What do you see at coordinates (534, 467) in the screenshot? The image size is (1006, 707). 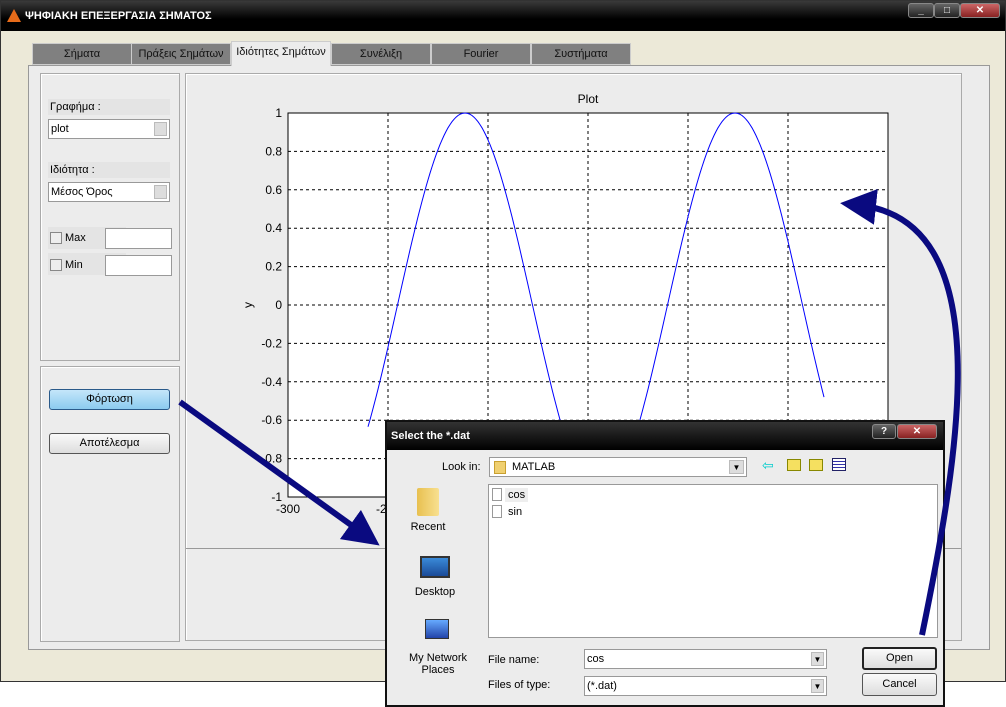 I see `look-in-value: MATLAB` at bounding box center [534, 467].